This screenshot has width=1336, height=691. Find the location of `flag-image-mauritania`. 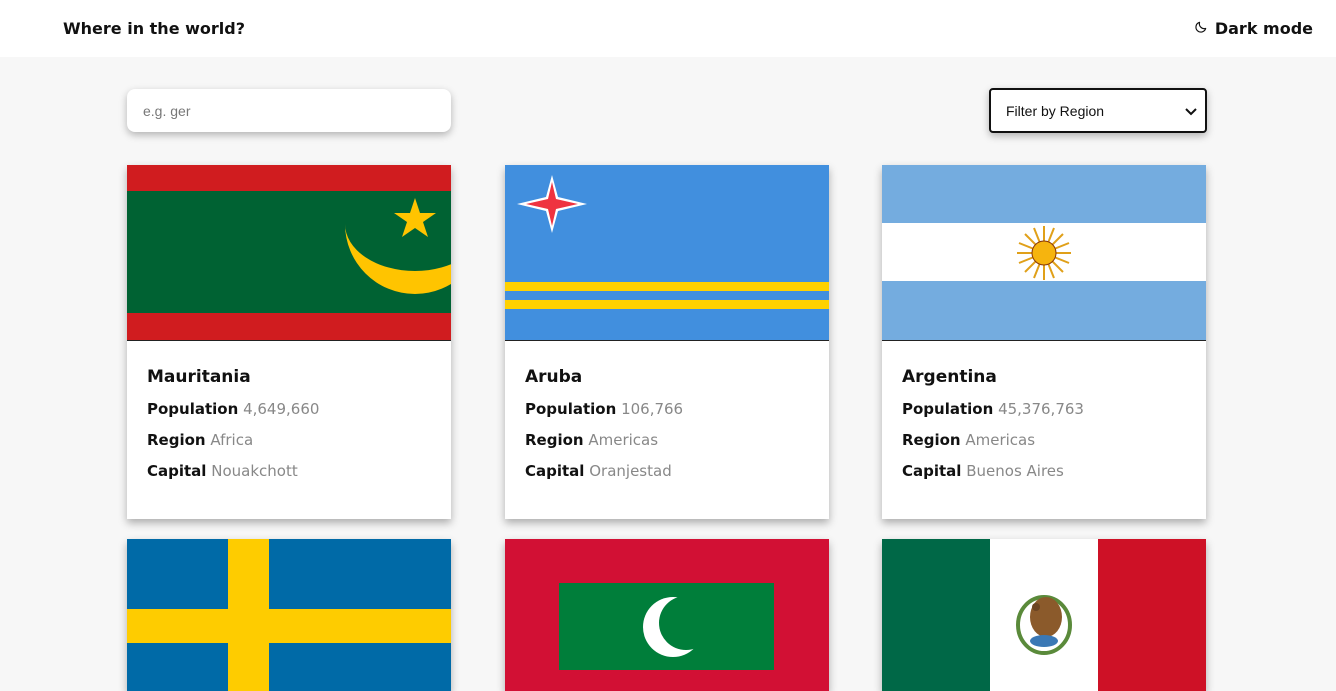

flag-image-mauritania is located at coordinates (289, 253).